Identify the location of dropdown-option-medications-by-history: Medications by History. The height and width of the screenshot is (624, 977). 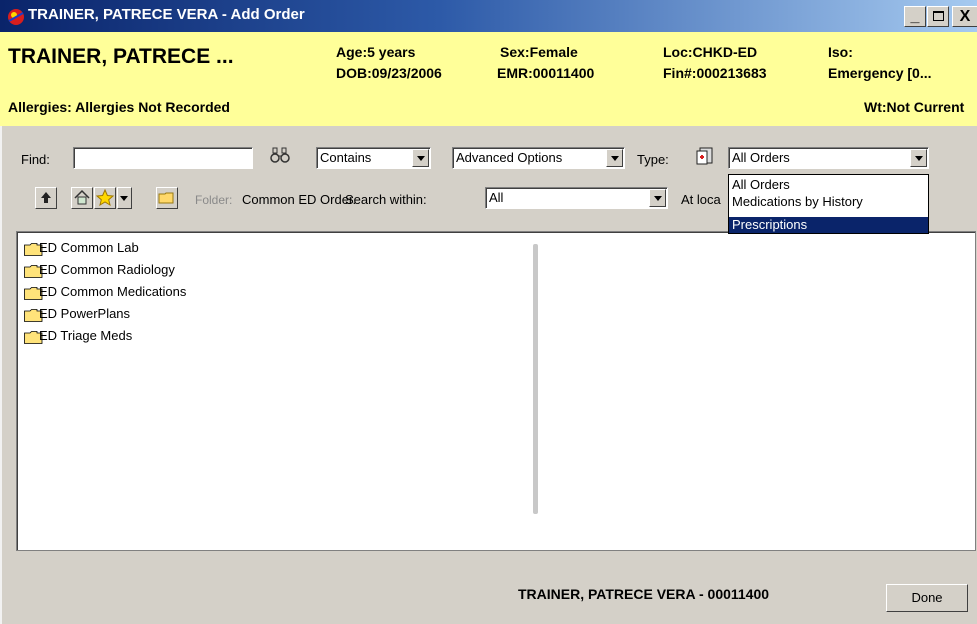
(828, 202).